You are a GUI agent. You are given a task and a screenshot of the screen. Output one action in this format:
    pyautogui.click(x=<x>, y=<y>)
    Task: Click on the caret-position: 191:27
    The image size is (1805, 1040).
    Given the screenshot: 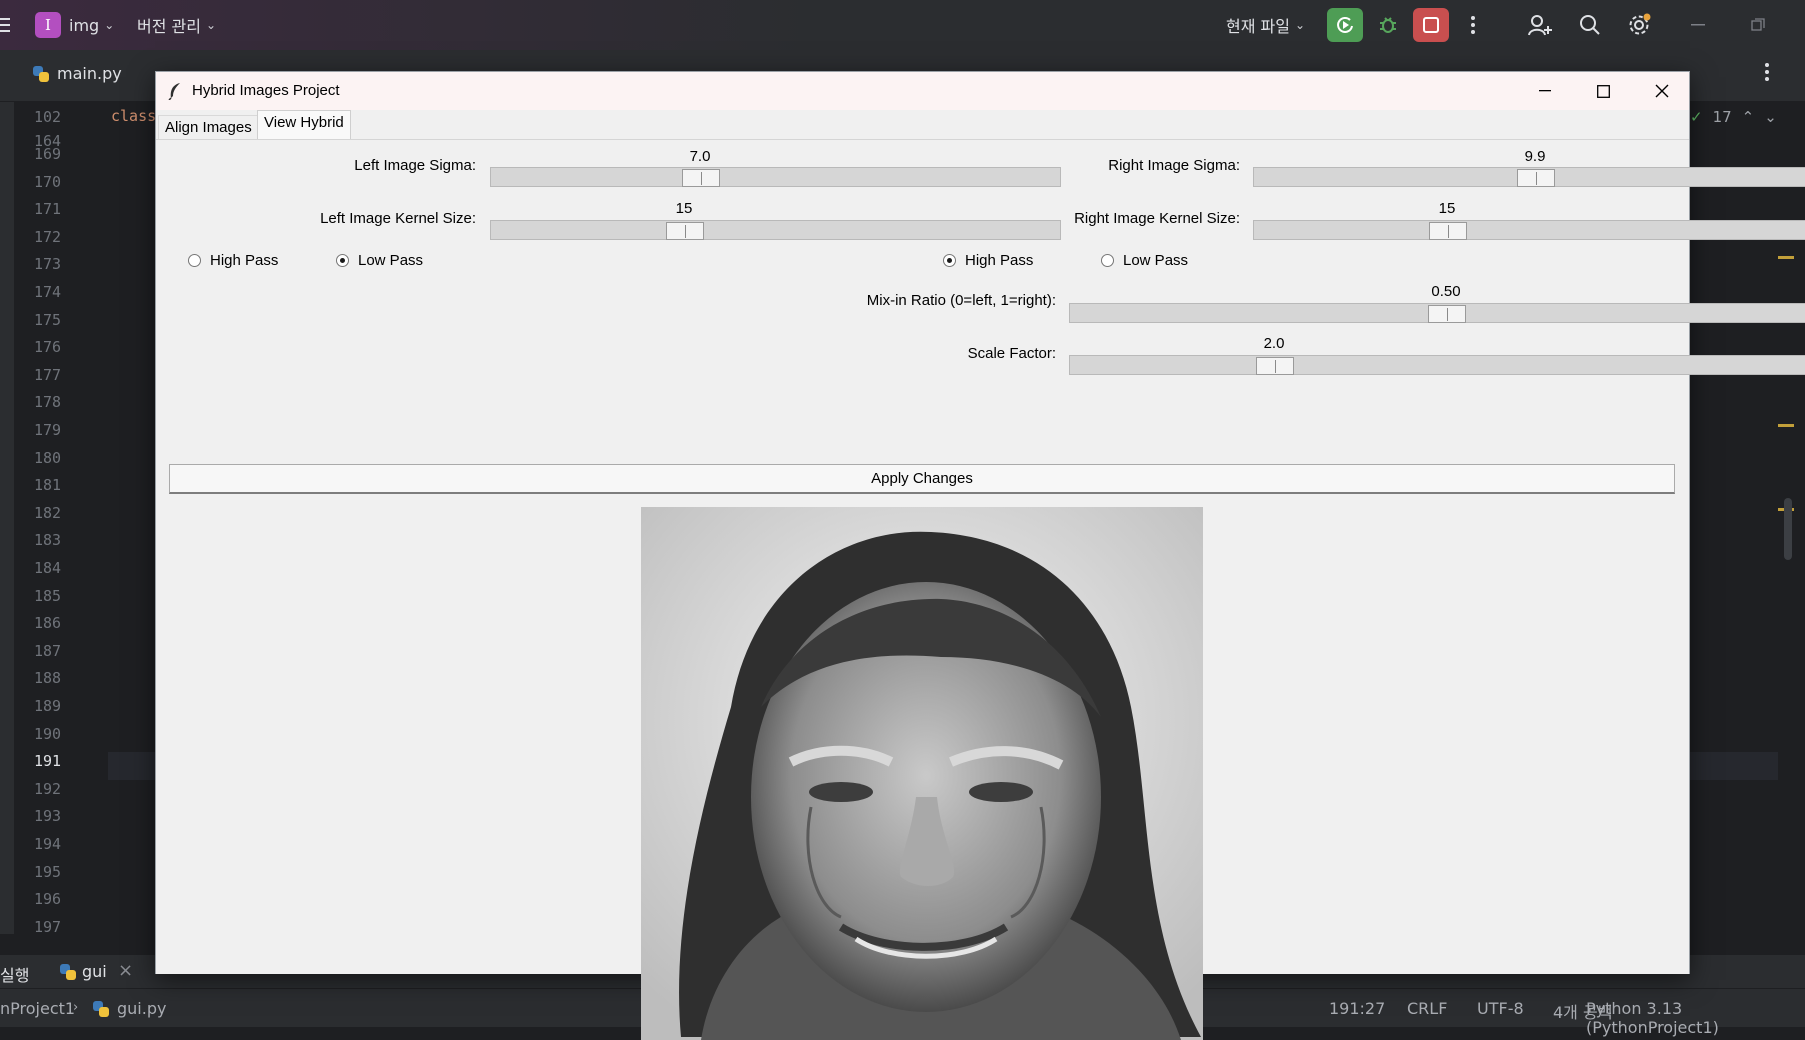 What is the action you would take?
    pyautogui.click(x=1357, y=1008)
    